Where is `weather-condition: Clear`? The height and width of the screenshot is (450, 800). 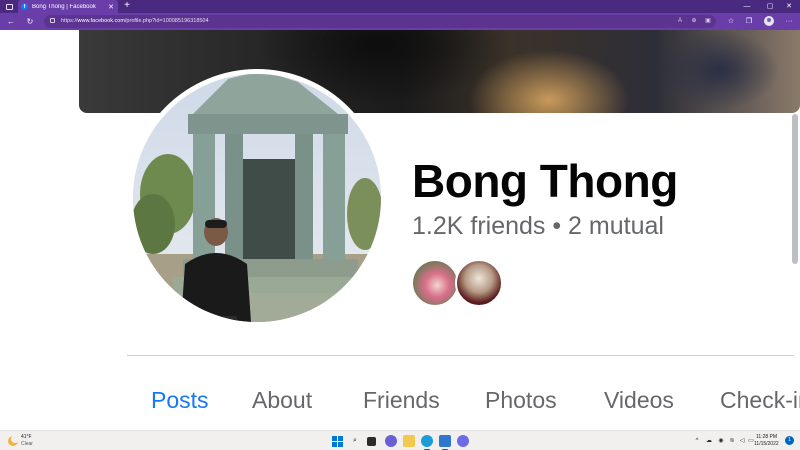 weather-condition: Clear is located at coordinates (27, 444).